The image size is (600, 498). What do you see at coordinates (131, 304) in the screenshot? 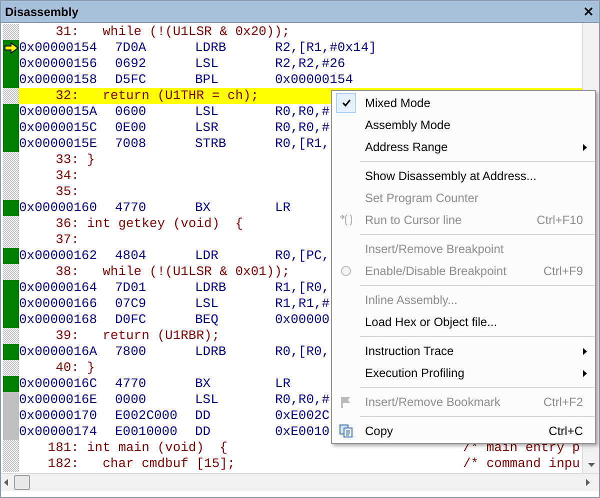
I see `opcode-text: 07C9` at bounding box center [131, 304].